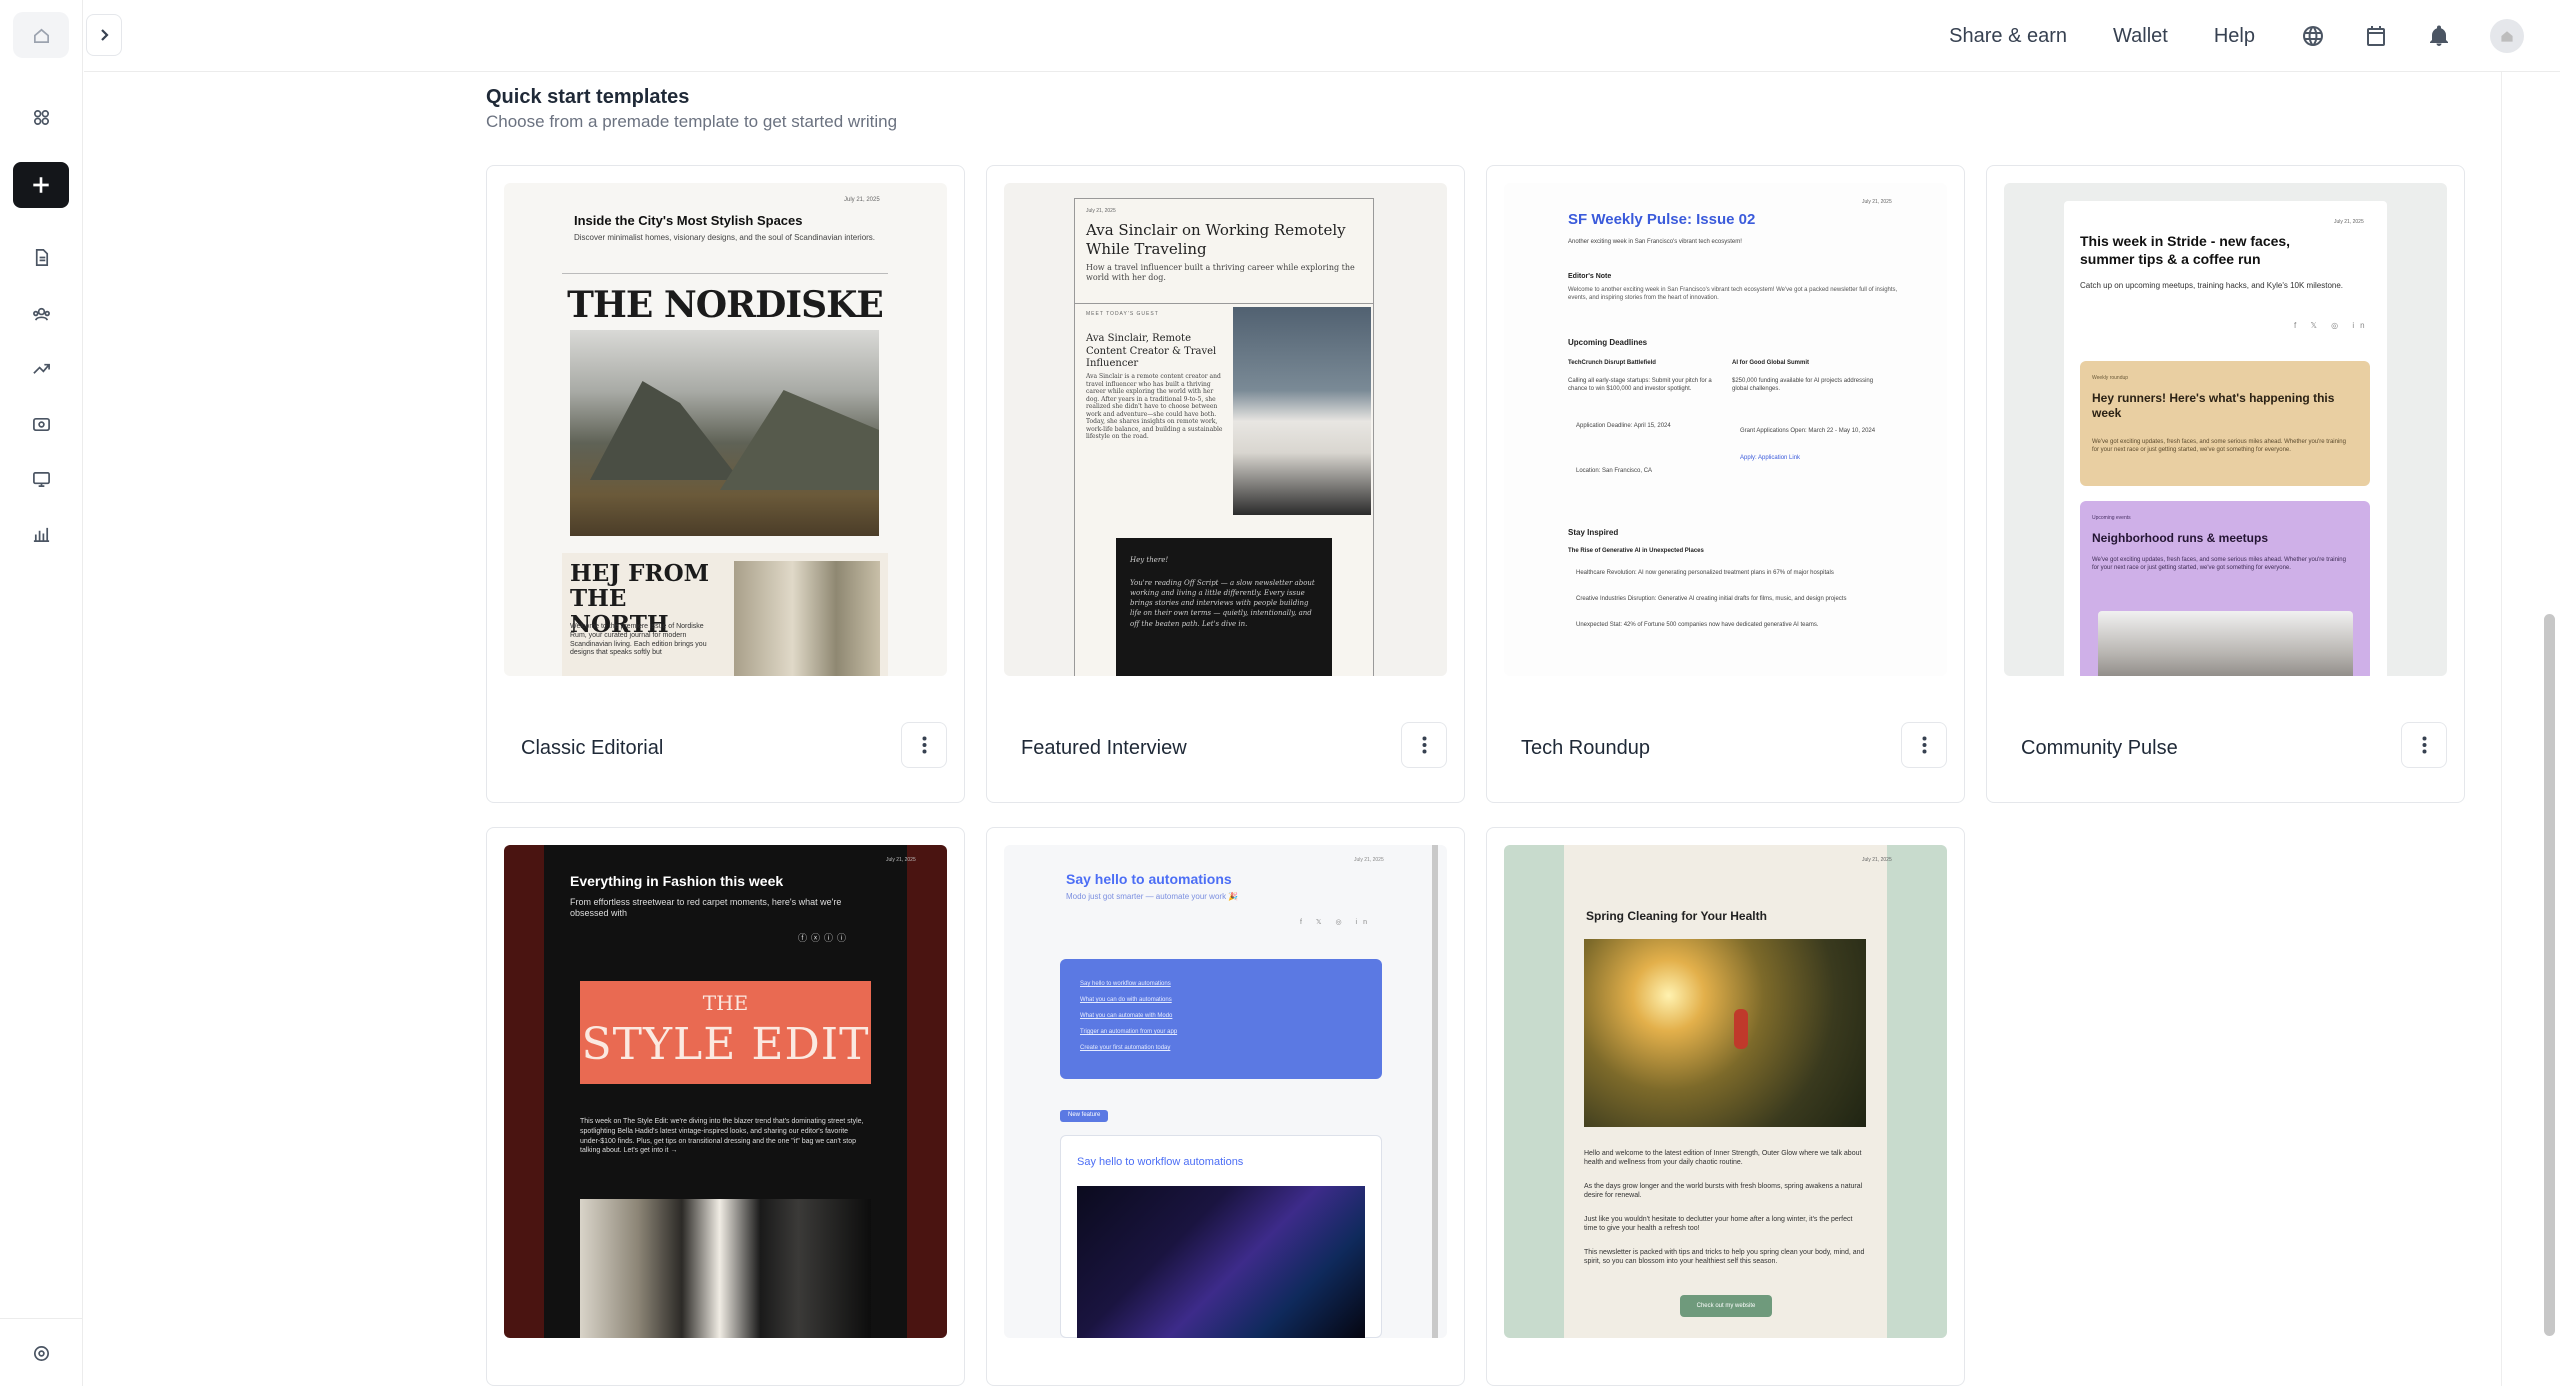  What do you see at coordinates (41, 313) in the screenshot?
I see `audience-button` at bounding box center [41, 313].